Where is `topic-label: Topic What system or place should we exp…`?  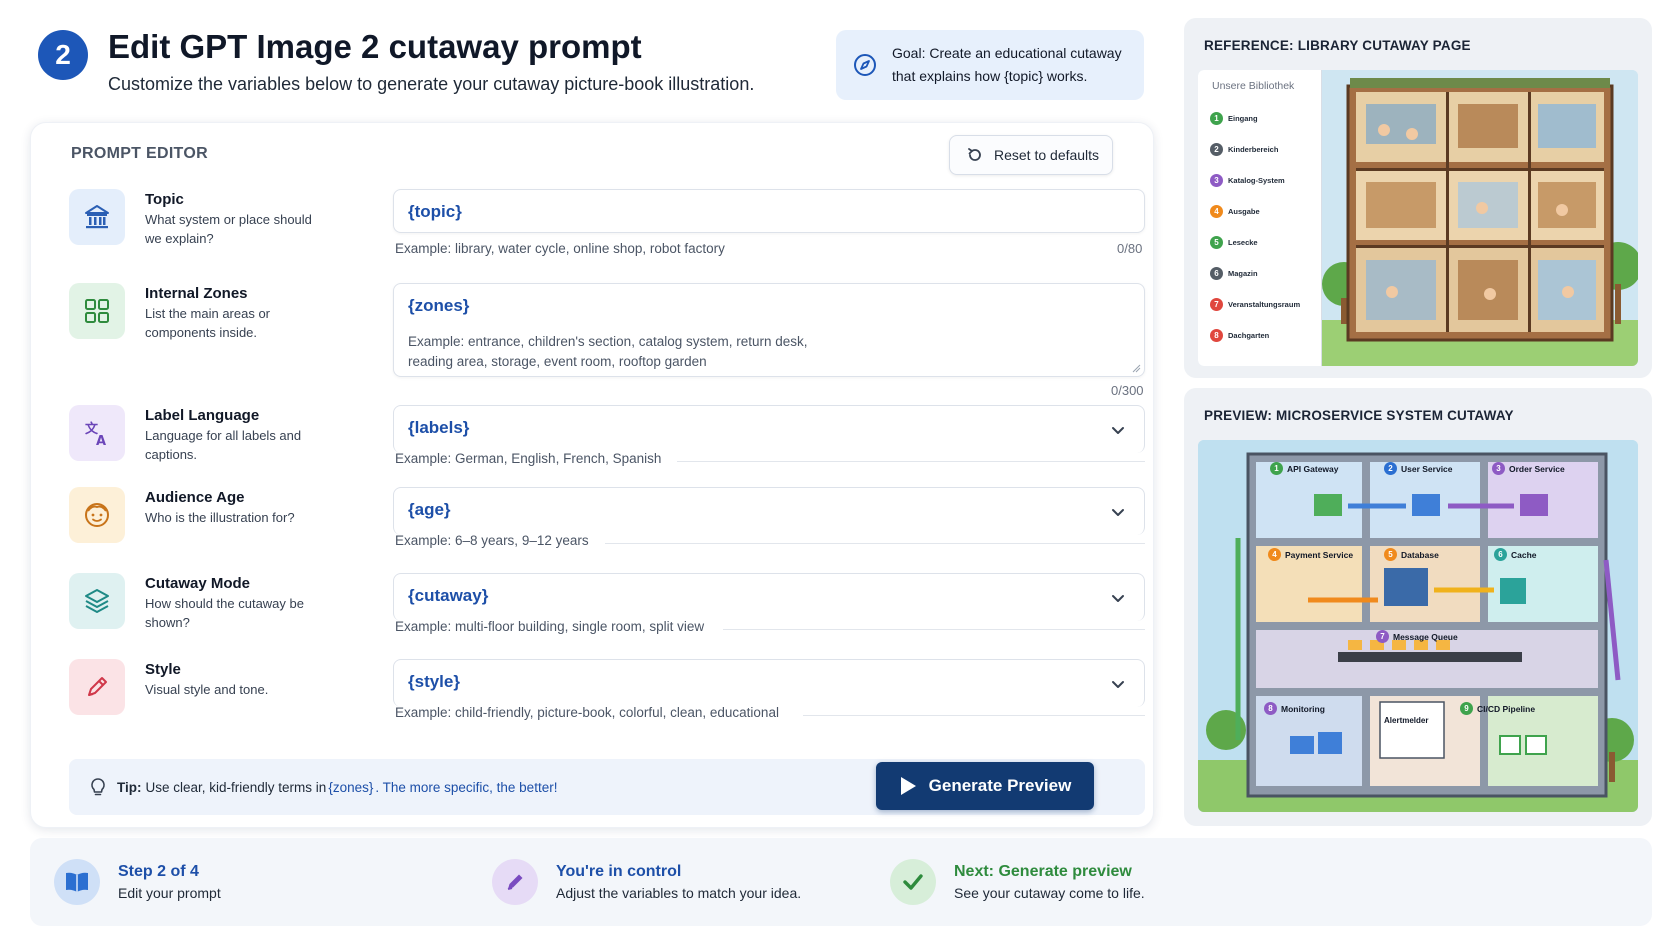 topic-label: Topic What system or place should we exp… is located at coordinates (235, 219).